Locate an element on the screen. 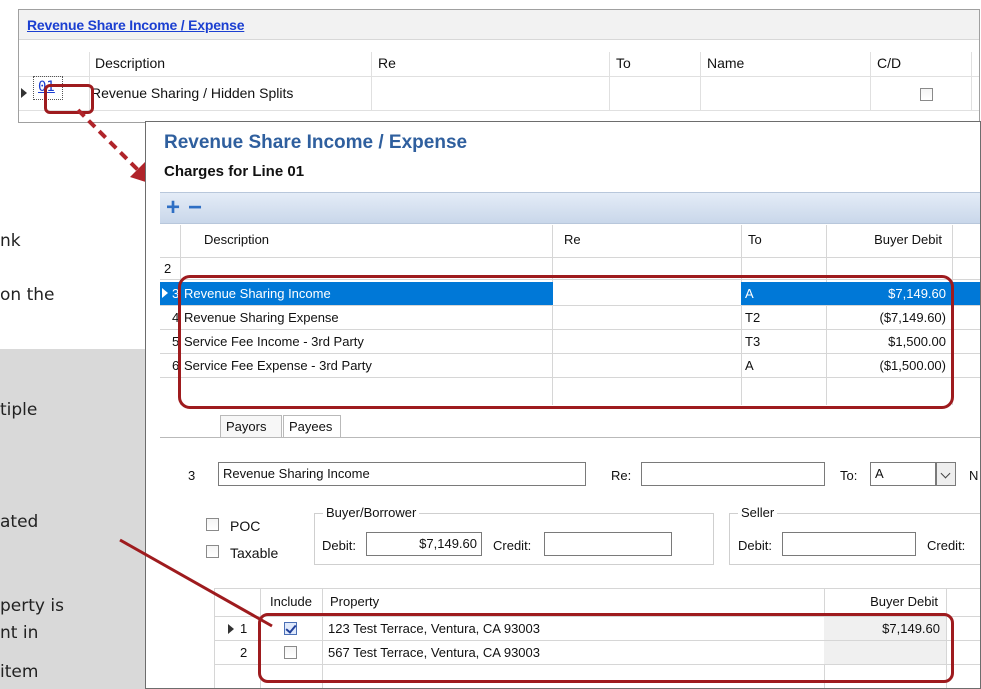 Image resolution: width=981 pixels, height=689 pixels. buyer-credit-input is located at coordinates (608, 544).